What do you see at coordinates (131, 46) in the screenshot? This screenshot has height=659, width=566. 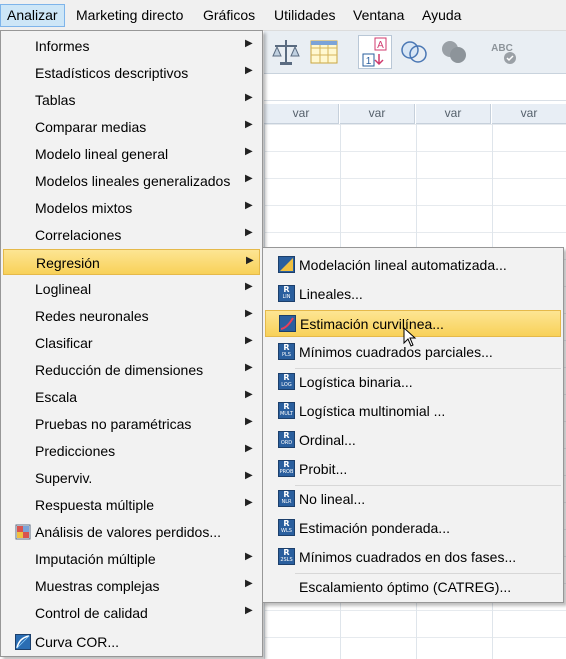 I see `menu-item-informes: Informes ▶` at bounding box center [131, 46].